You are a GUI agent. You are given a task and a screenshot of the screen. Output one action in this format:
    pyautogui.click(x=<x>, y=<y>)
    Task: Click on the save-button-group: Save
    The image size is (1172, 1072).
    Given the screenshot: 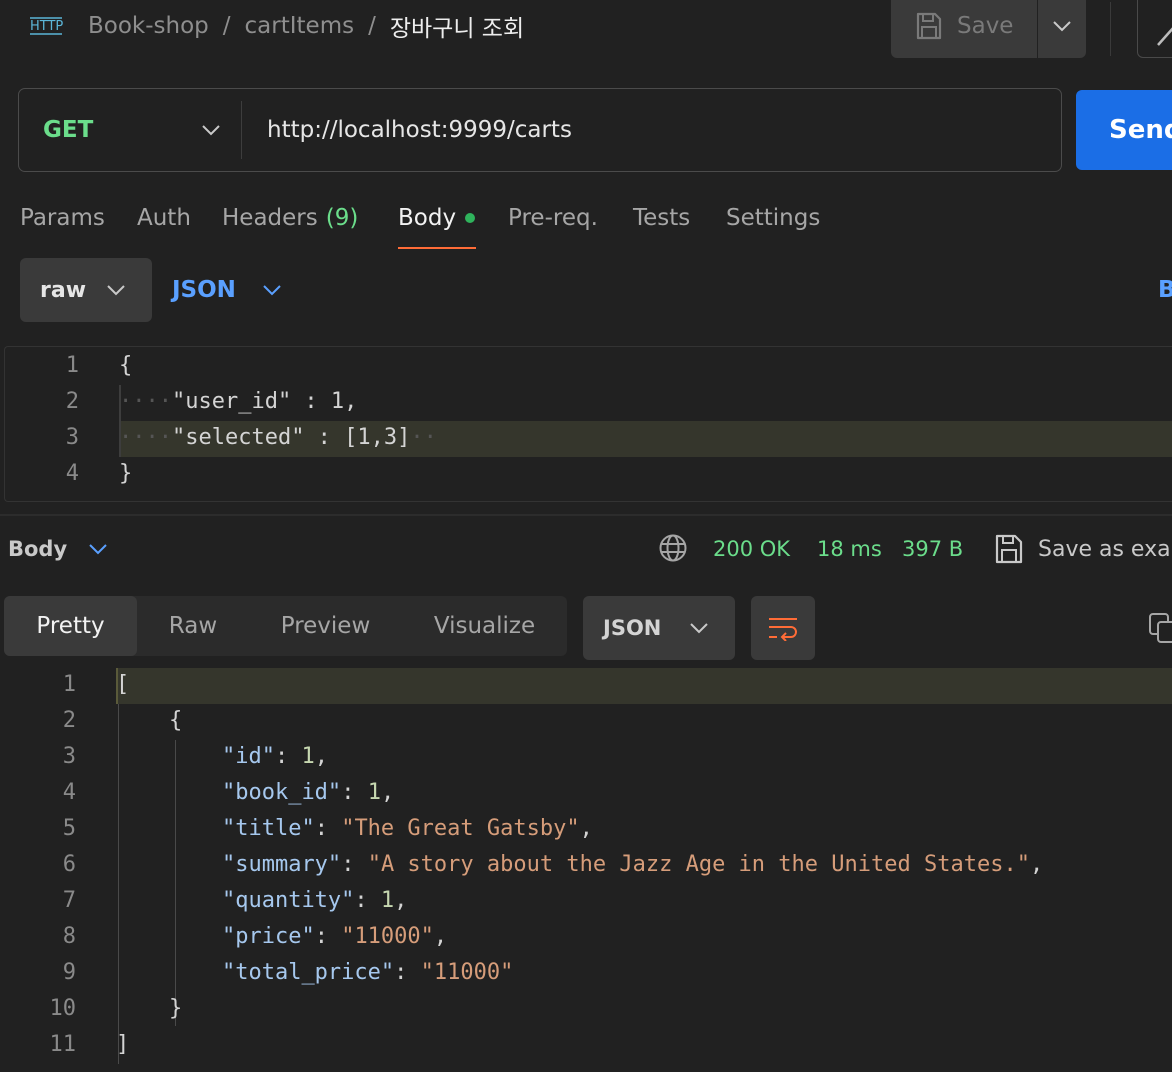 What is the action you would take?
    pyautogui.click(x=988, y=29)
    